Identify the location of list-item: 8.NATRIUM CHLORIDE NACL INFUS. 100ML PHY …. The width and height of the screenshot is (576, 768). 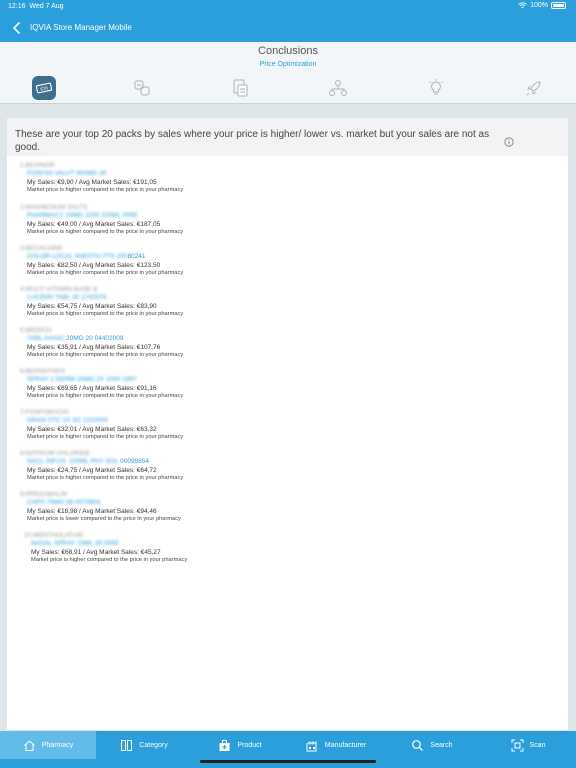
(287, 469).